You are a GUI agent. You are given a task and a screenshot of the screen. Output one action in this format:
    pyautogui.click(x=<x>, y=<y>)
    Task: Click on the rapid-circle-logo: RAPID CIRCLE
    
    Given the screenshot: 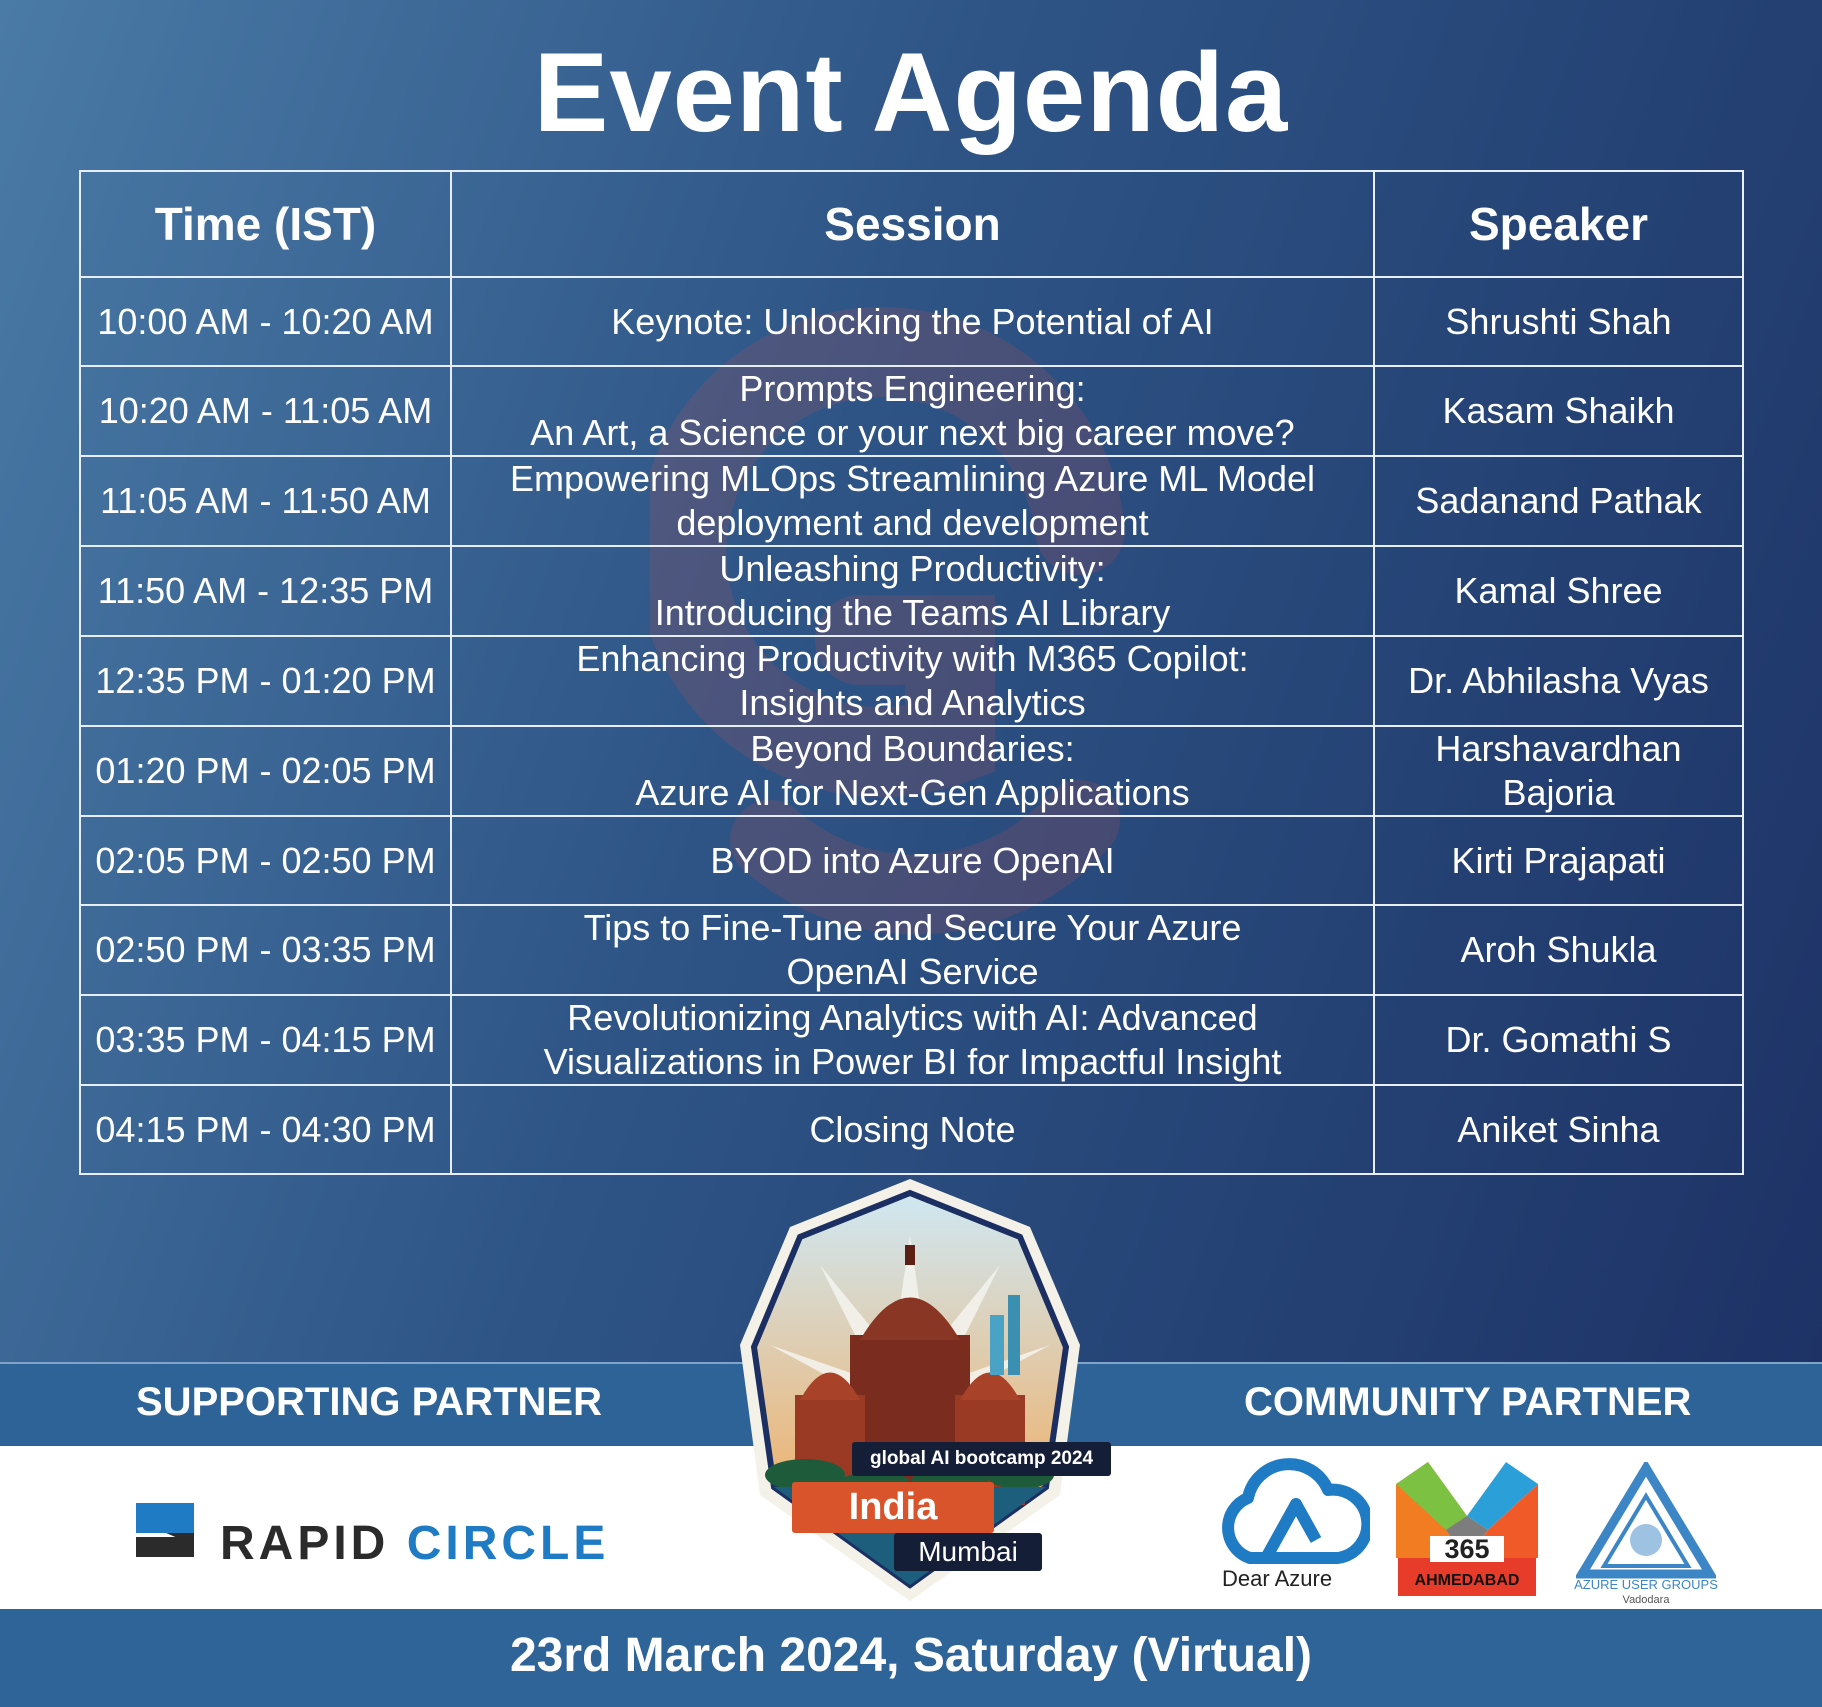 What is the action you would take?
    pyautogui.click(x=414, y=1543)
    